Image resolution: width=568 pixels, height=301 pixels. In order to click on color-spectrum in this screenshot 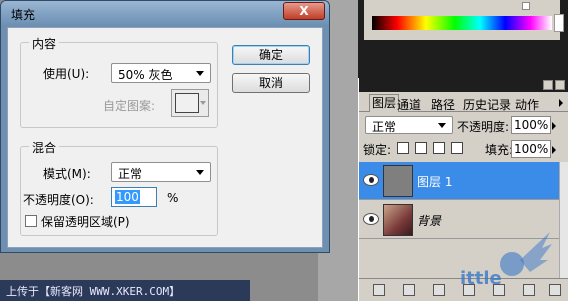, I will do `click(462, 23)`.